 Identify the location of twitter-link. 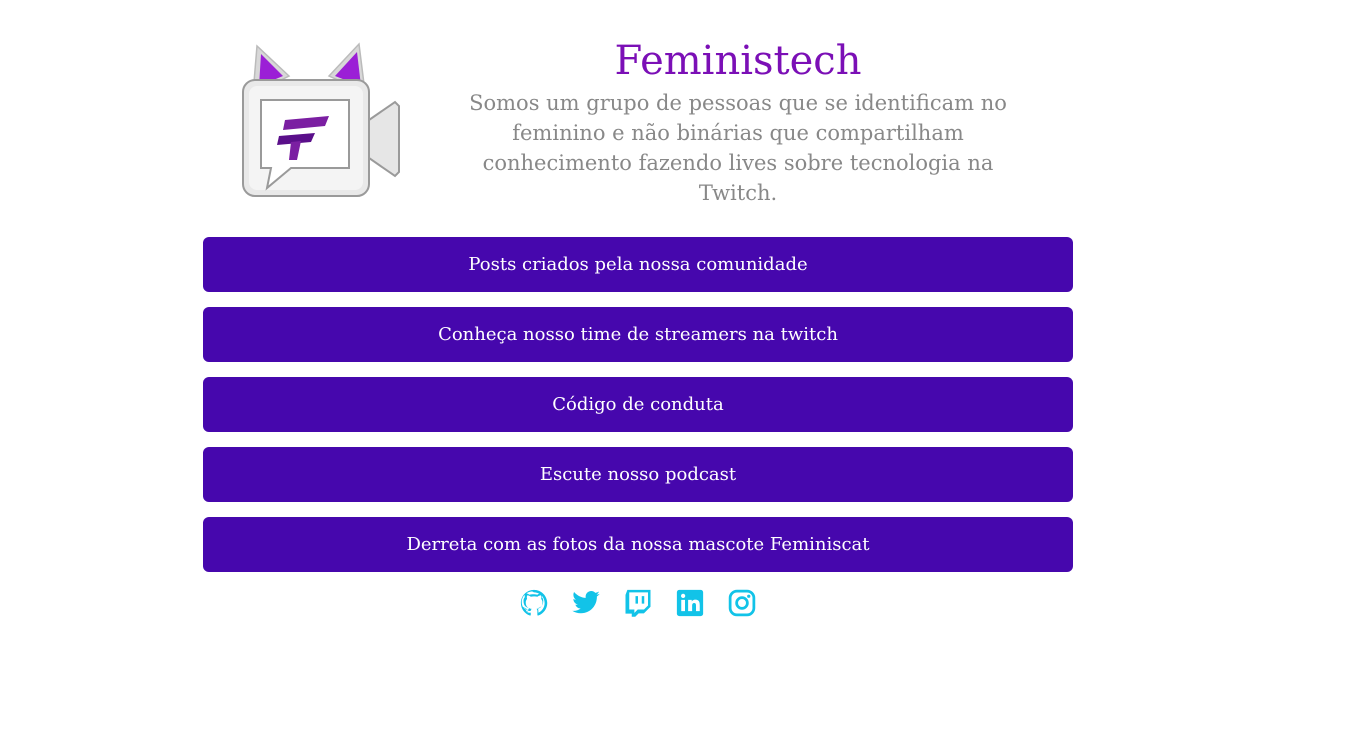
(586, 603).